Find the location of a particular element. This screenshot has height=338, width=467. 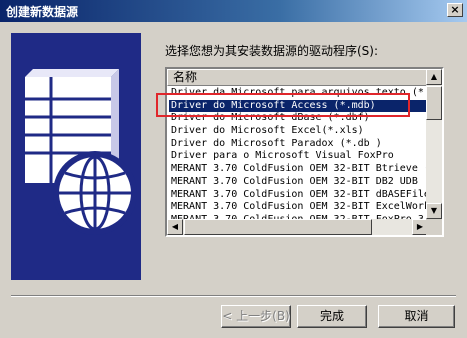

list-item: Driver do Microsoft Excel(*.xls) is located at coordinates (298, 131).